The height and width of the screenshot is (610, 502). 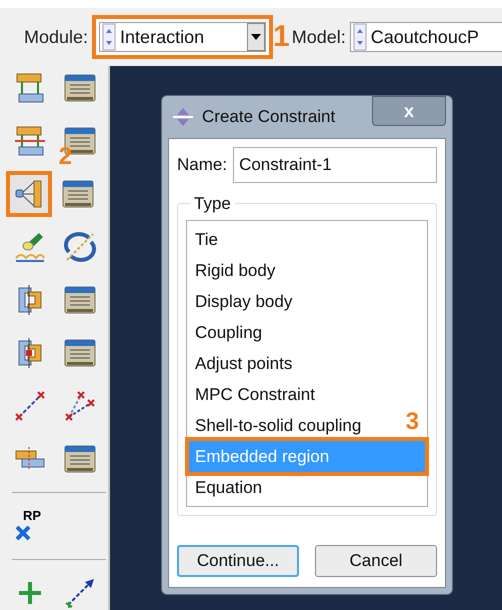 I want to click on field-label: Model:, so click(x=319, y=37).